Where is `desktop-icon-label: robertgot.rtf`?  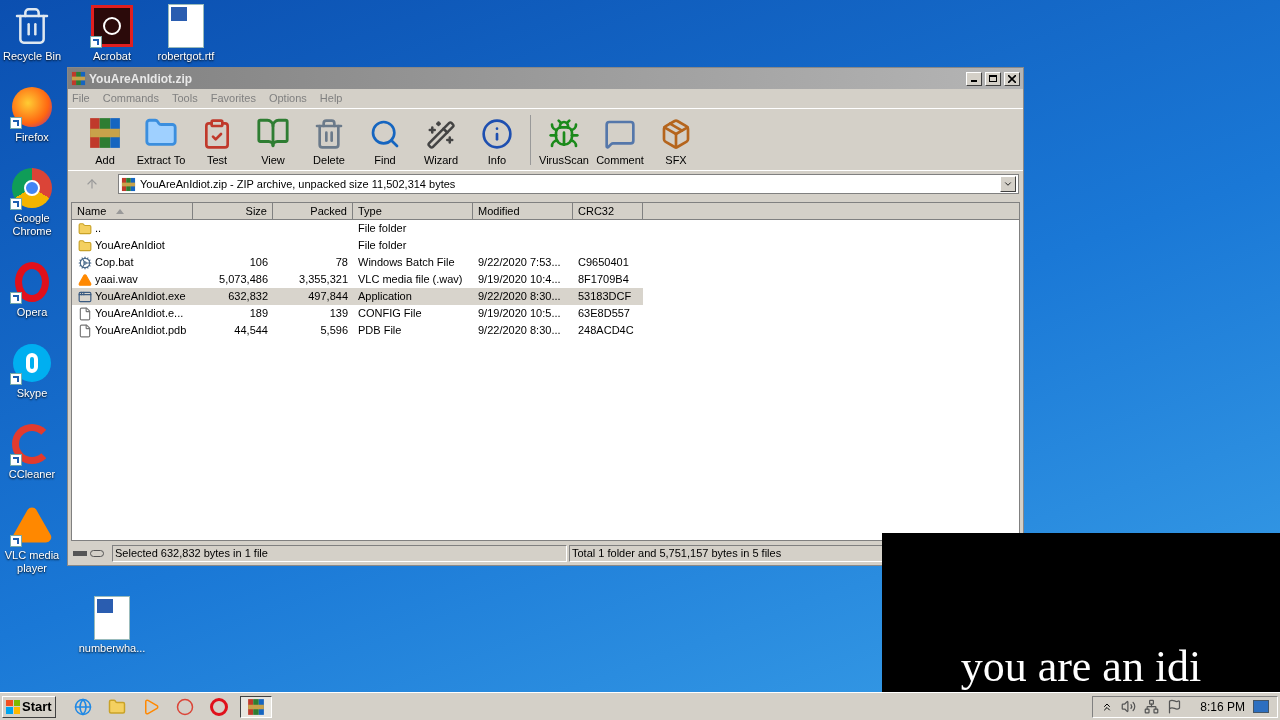 desktop-icon-label: robertgot.rtf is located at coordinates (186, 56).